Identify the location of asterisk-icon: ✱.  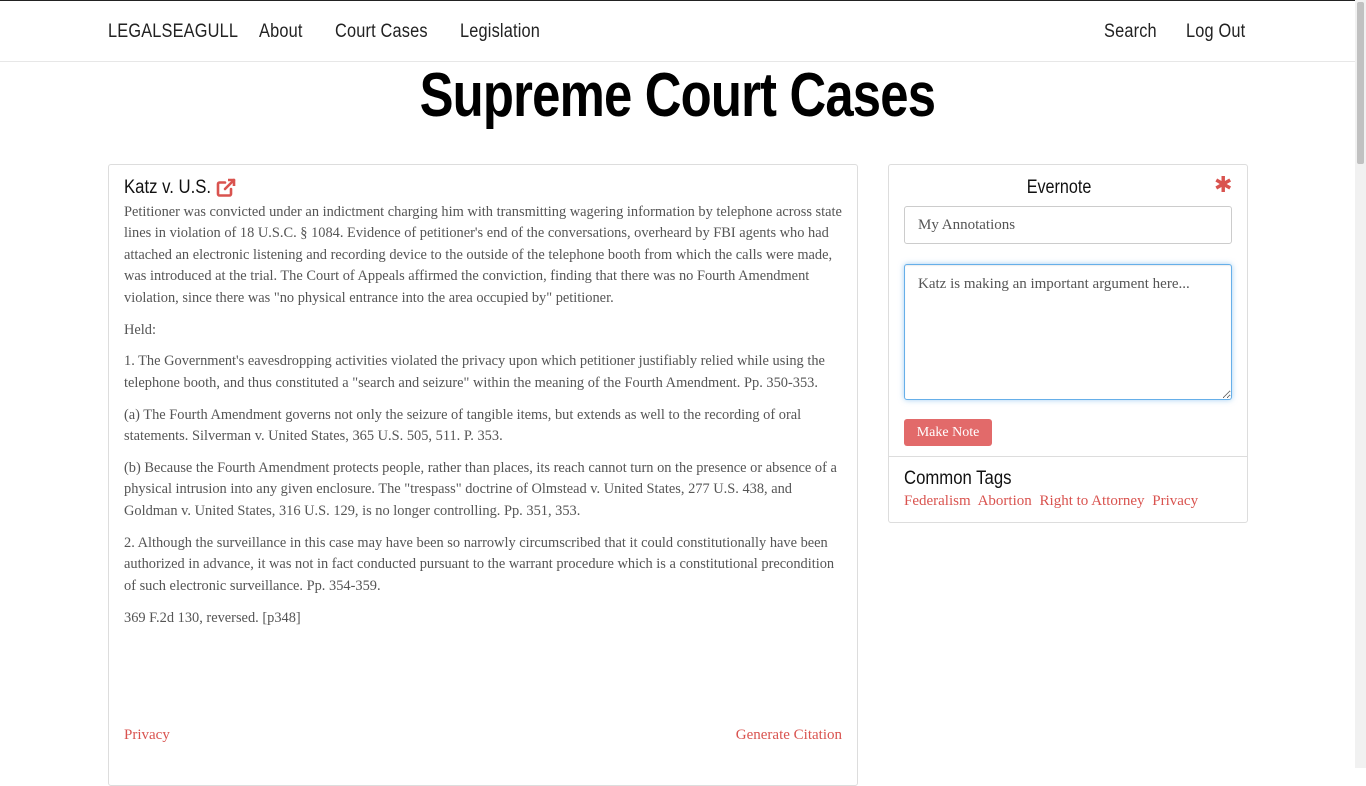
(1223, 185).